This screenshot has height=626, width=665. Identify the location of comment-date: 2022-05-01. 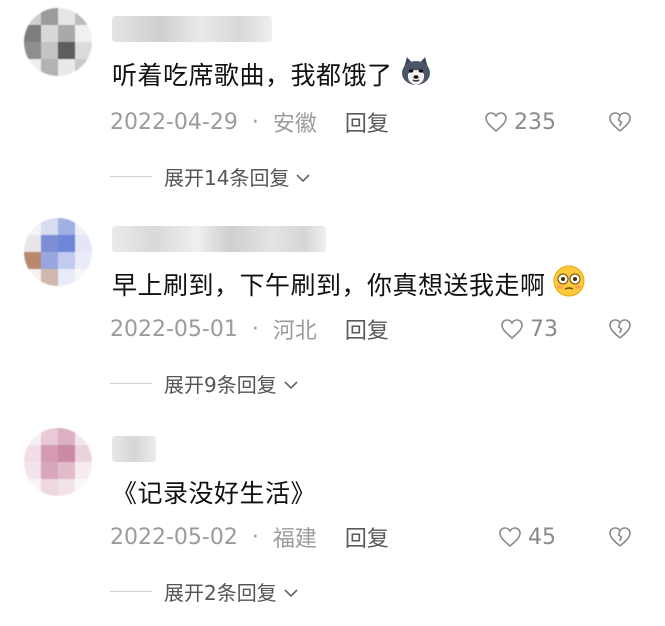
(174, 329).